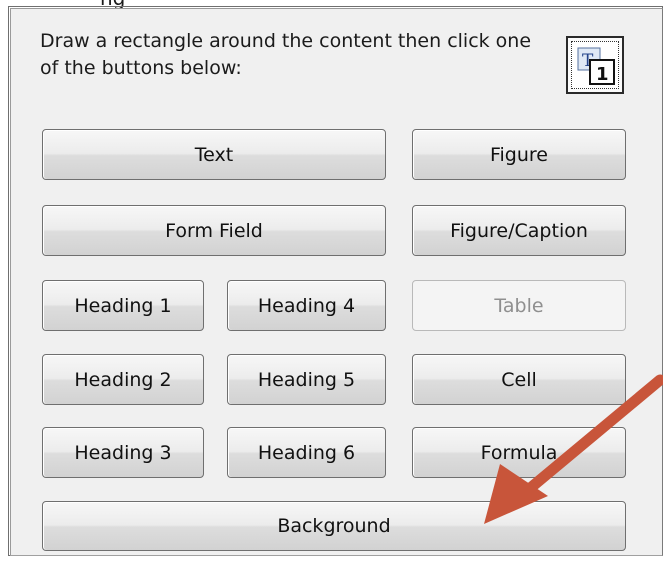 The width and height of the screenshot is (663, 563). What do you see at coordinates (123, 379) in the screenshot?
I see `heading-2-button: Heading 2` at bounding box center [123, 379].